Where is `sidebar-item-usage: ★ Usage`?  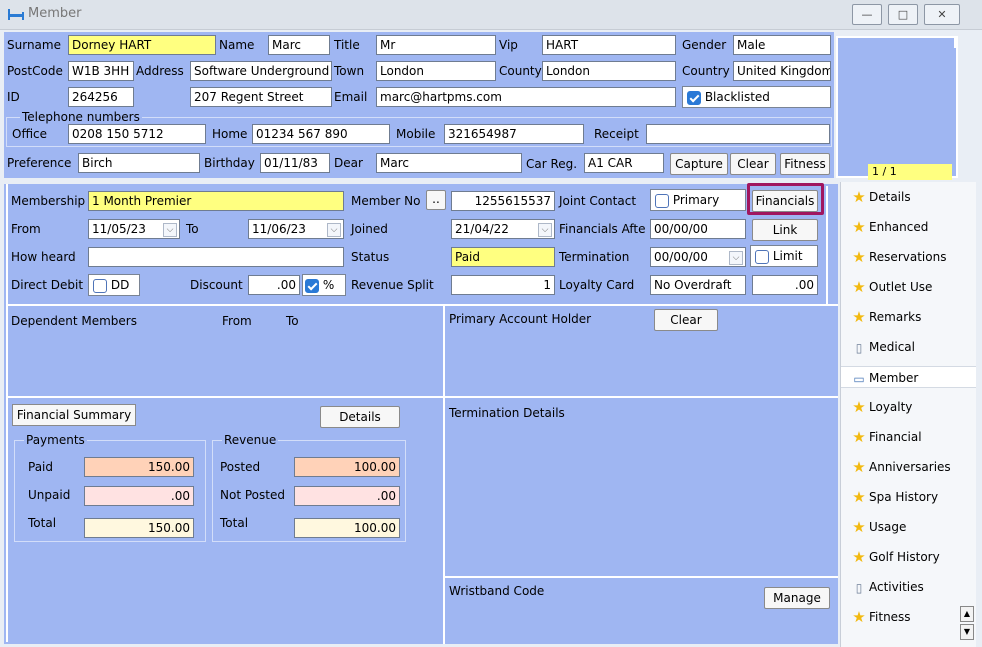
sidebar-item-usage: ★ Usage is located at coordinates (877, 527).